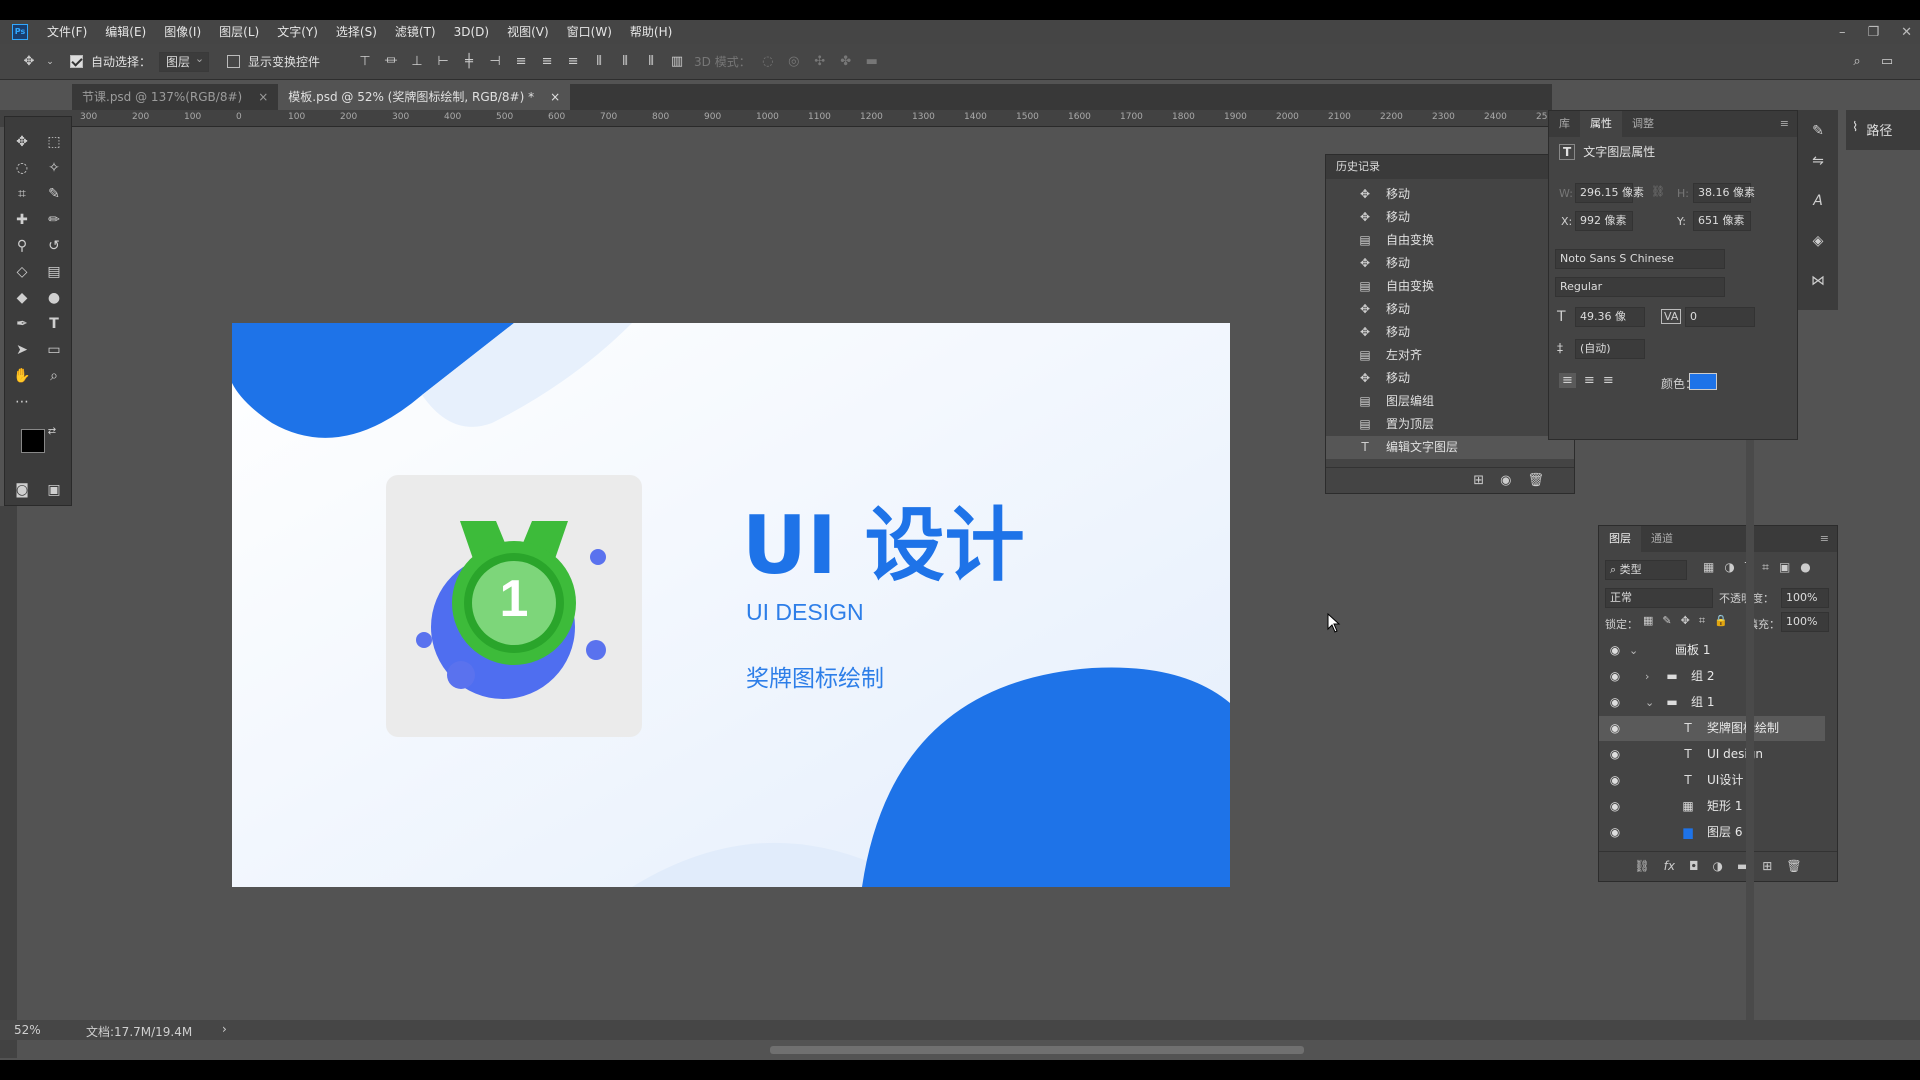  I want to click on distribute-left-icon: ⫴, so click(599, 62).